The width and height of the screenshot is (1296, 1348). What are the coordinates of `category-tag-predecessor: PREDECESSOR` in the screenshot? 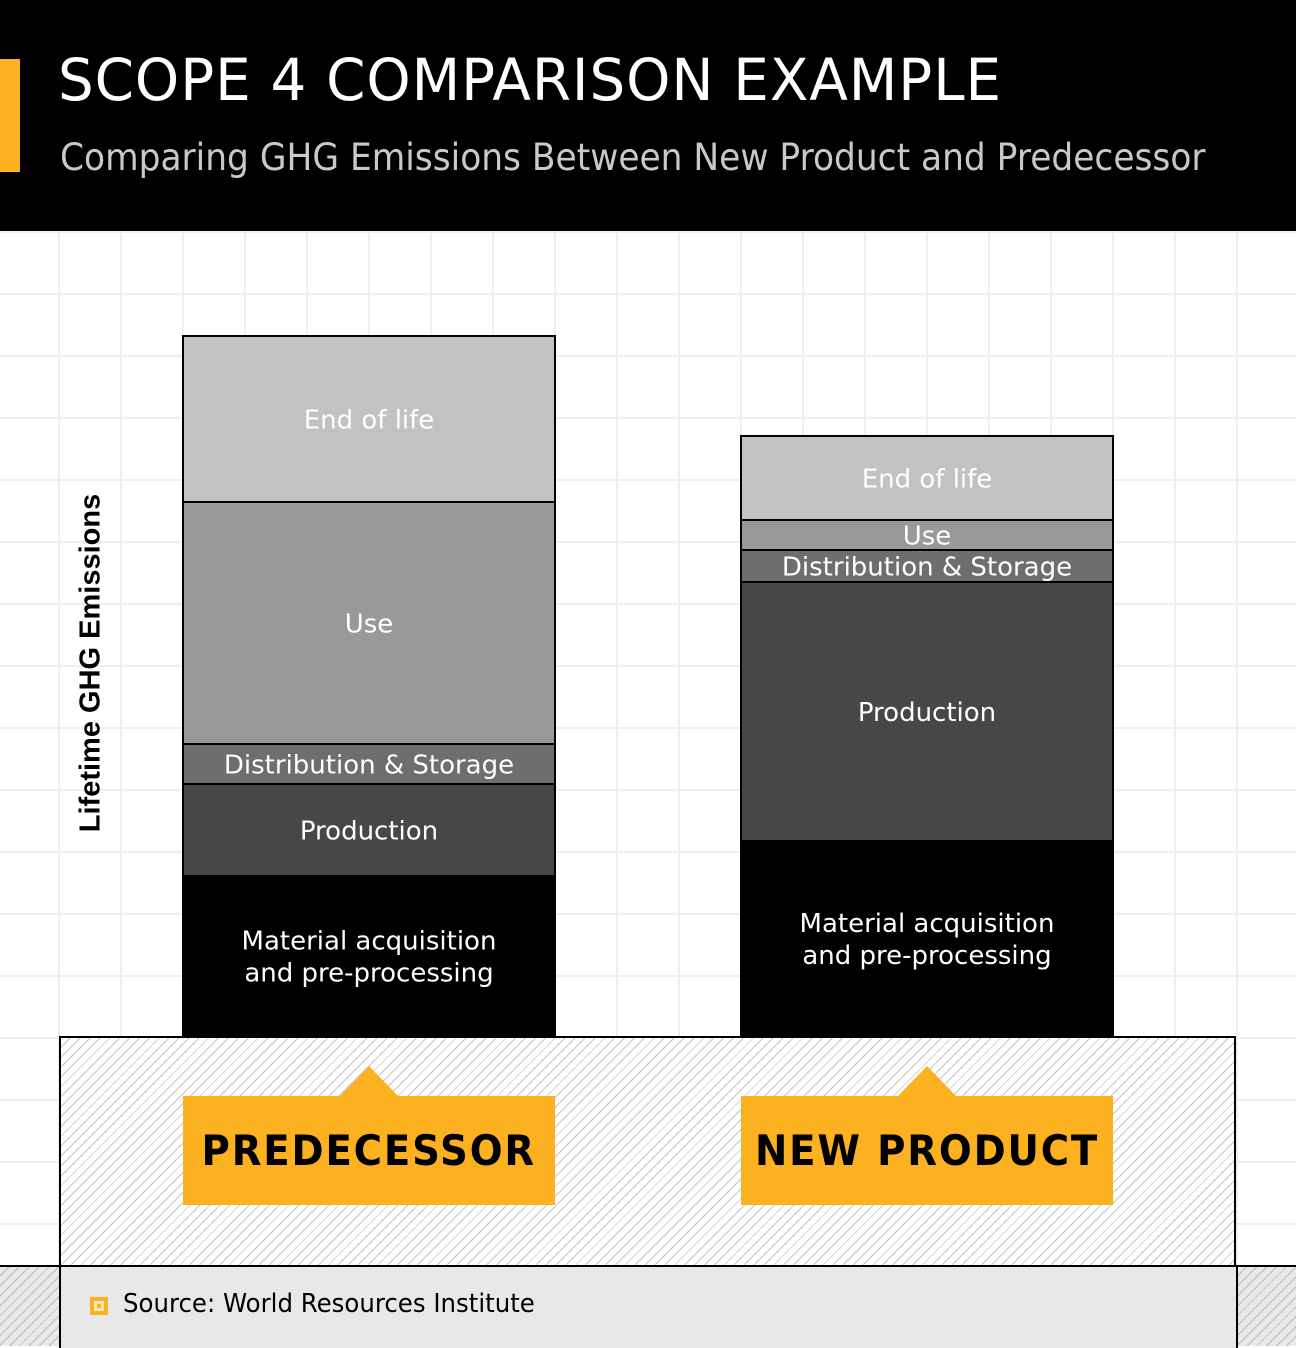 It's located at (369, 1135).